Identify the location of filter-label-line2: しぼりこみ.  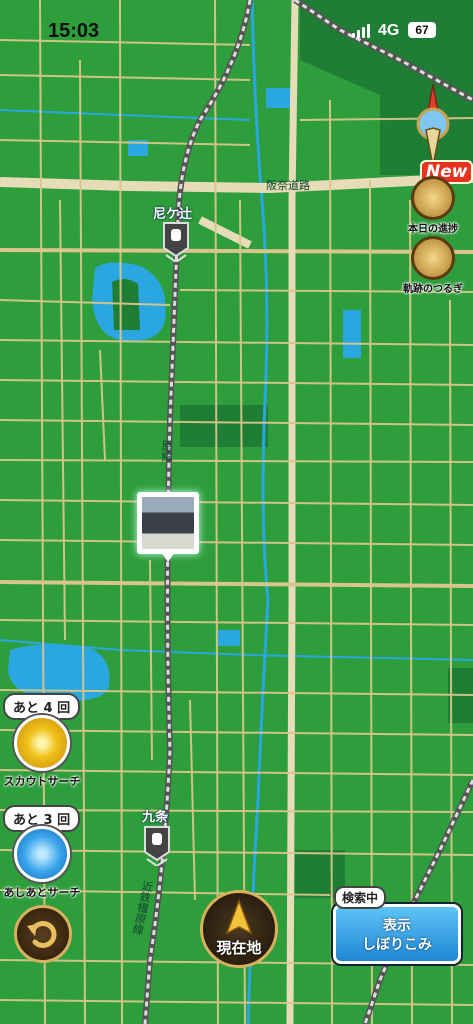
(397, 945).